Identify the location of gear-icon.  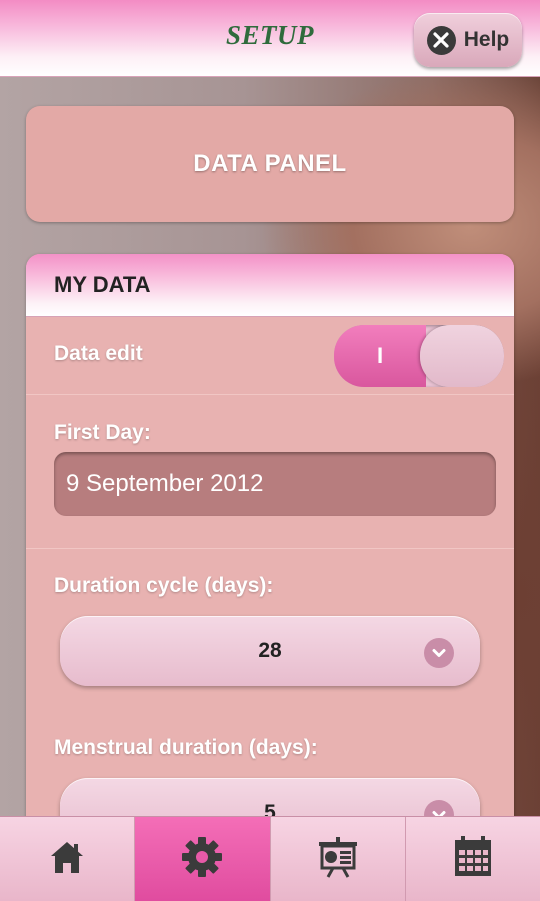
(202, 859).